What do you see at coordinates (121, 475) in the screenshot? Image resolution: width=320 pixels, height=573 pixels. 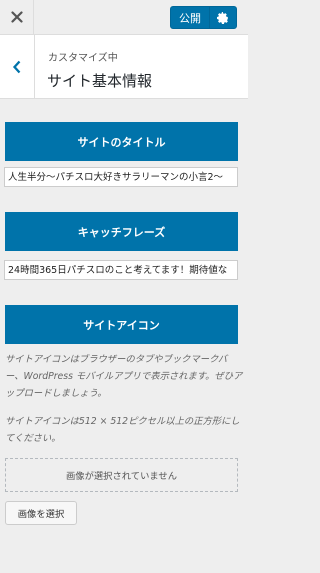 I see `no-image-placeholder: 画像が選択されていません` at bounding box center [121, 475].